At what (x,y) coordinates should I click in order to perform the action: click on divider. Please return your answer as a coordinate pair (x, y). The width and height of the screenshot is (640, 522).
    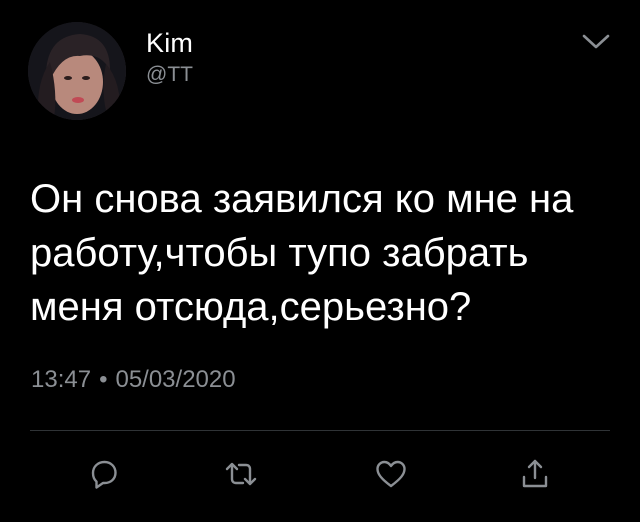
    Looking at the image, I should click on (320, 430).